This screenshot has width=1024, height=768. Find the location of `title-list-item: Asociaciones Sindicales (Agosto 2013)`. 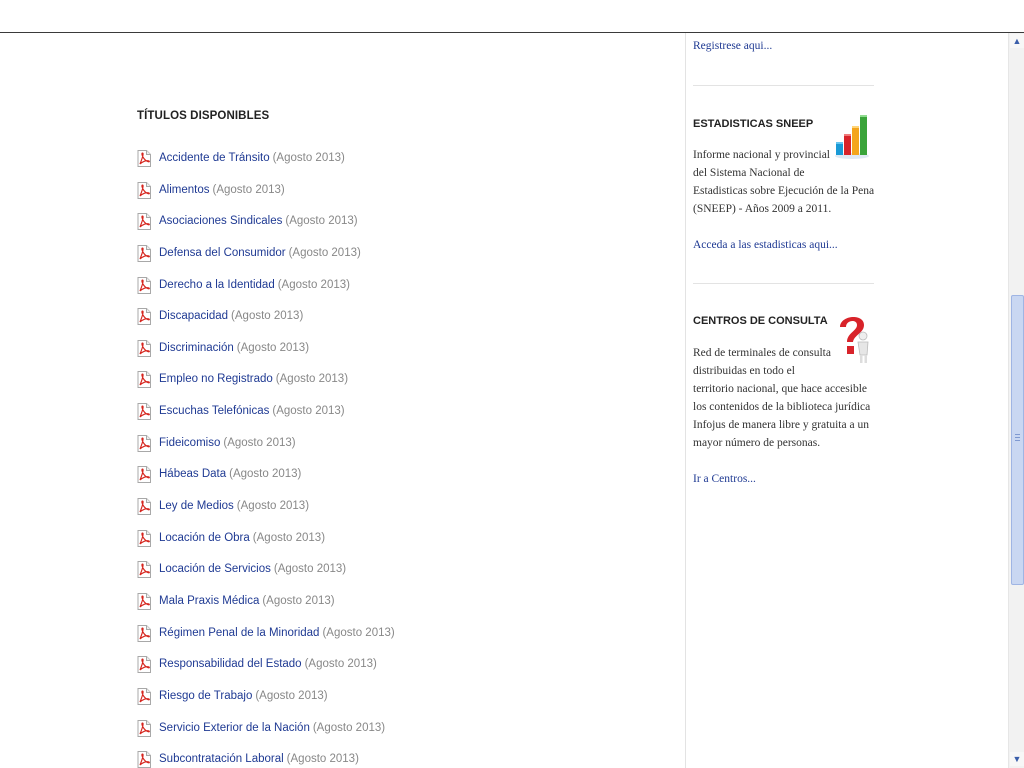

title-list-item: Asociaciones Sindicales (Agosto 2013) is located at coordinates (266, 229).